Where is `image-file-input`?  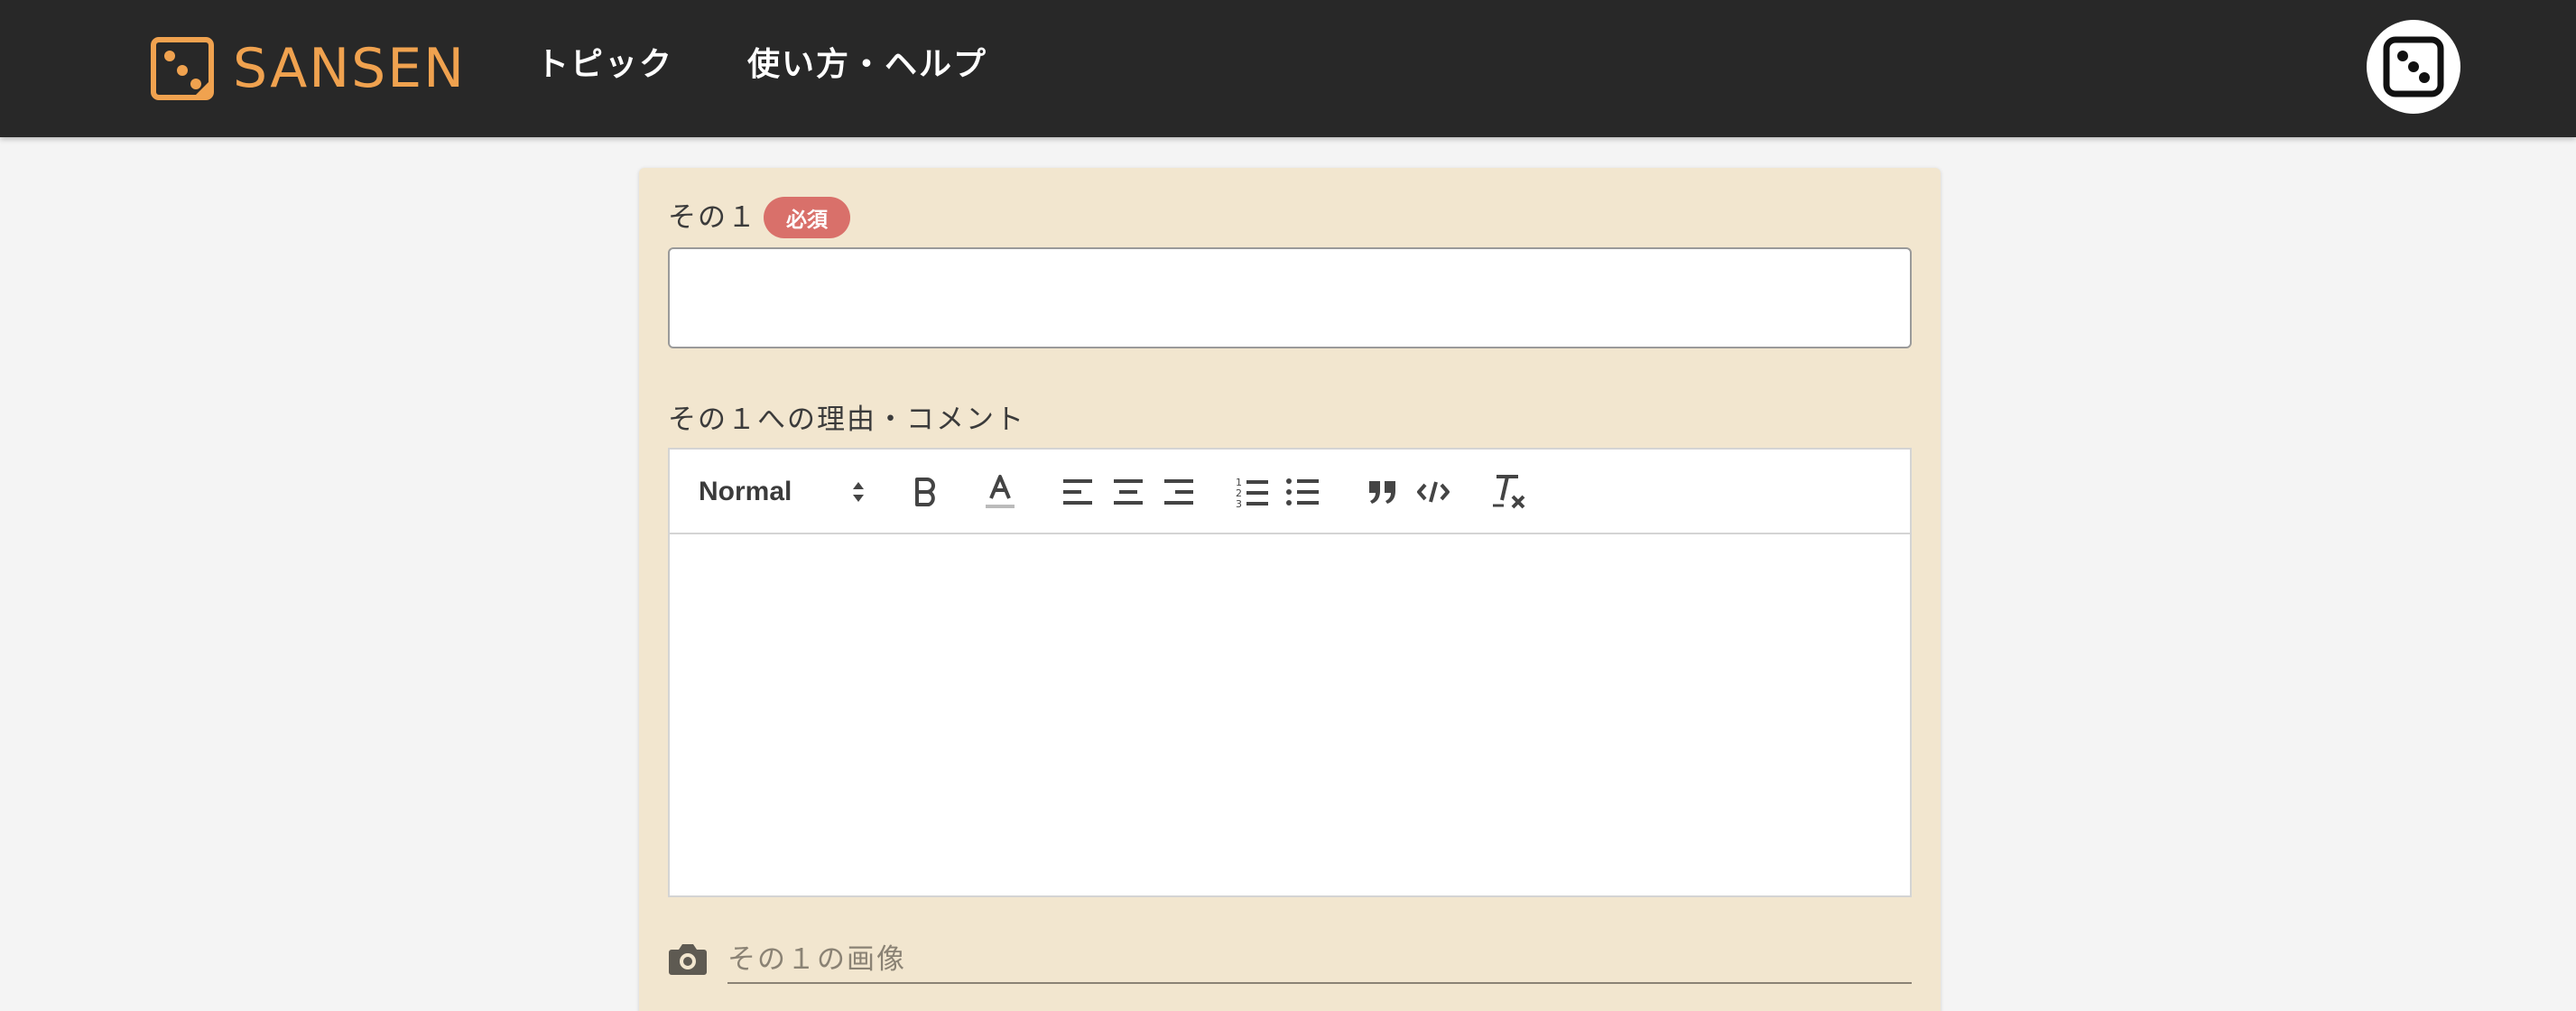
image-file-input is located at coordinates (1319, 960).